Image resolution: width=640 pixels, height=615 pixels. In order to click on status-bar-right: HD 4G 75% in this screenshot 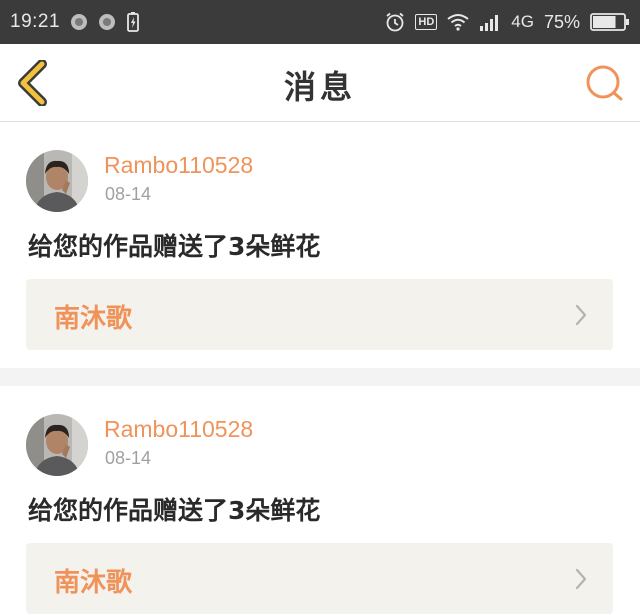, I will do `click(507, 22)`.